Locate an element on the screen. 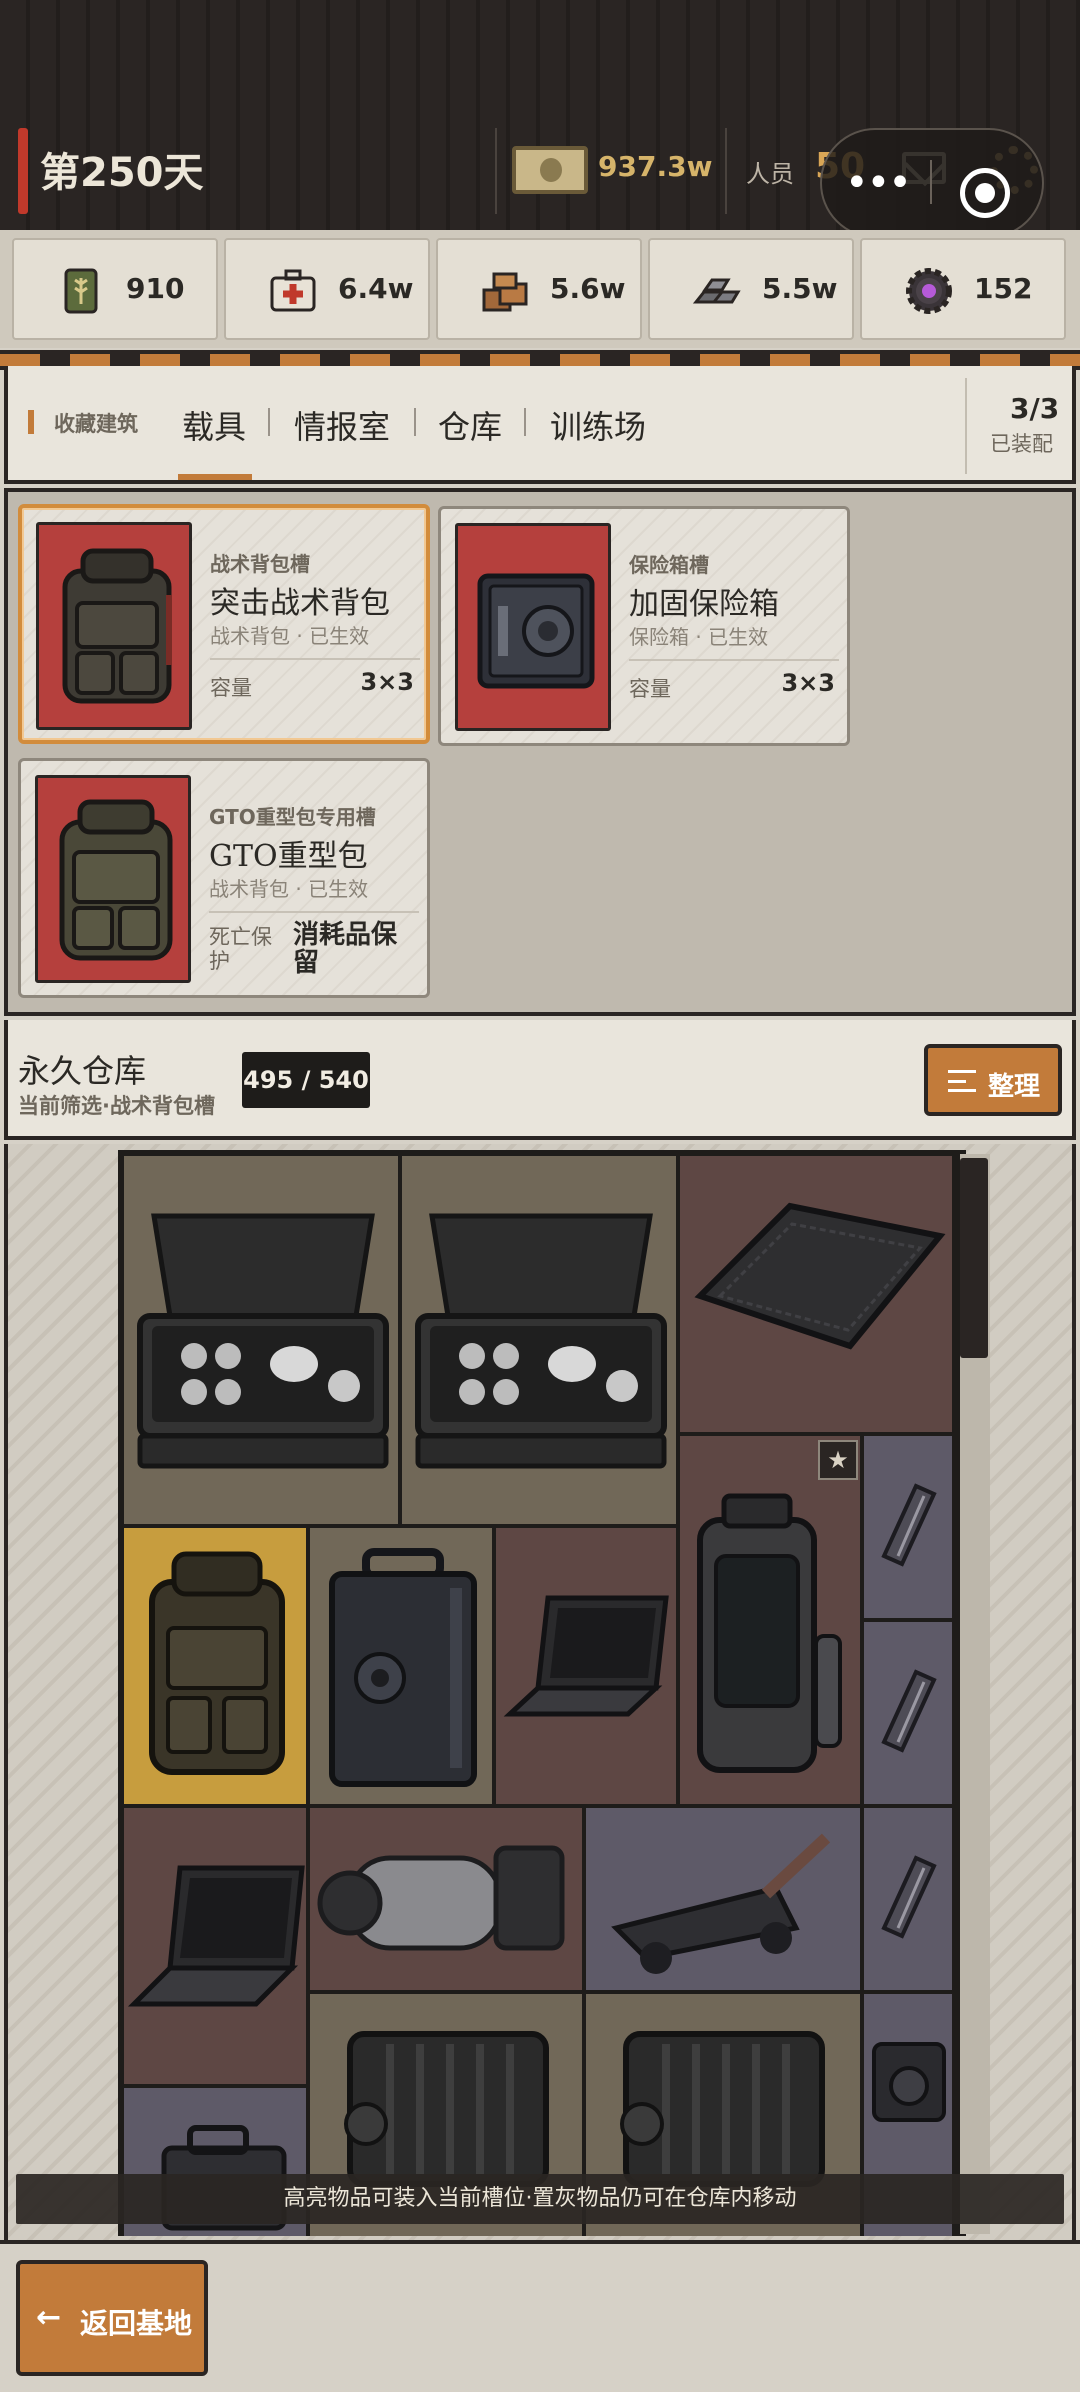  wood-planks-icon is located at coordinates (505, 292).